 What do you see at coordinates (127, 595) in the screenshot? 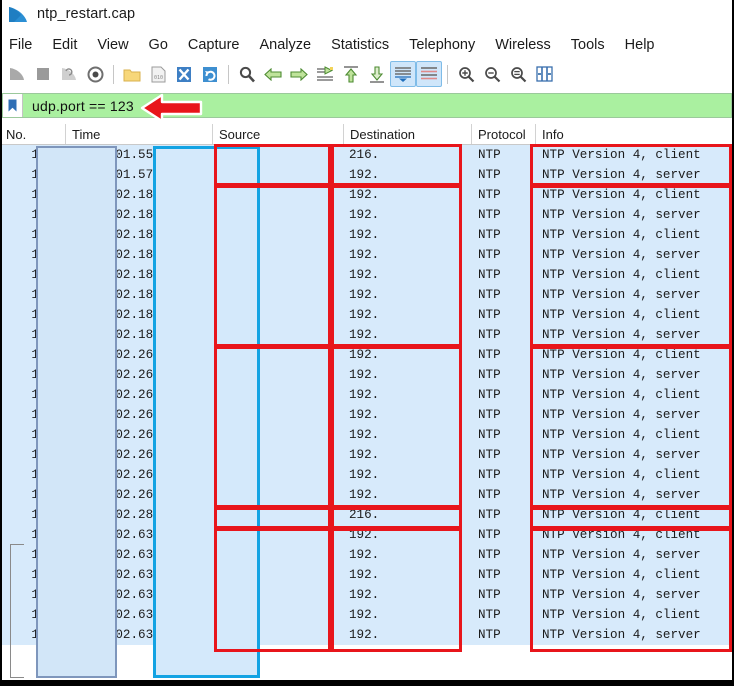
I see `cell-time: 16:08:02.639030` at bounding box center [127, 595].